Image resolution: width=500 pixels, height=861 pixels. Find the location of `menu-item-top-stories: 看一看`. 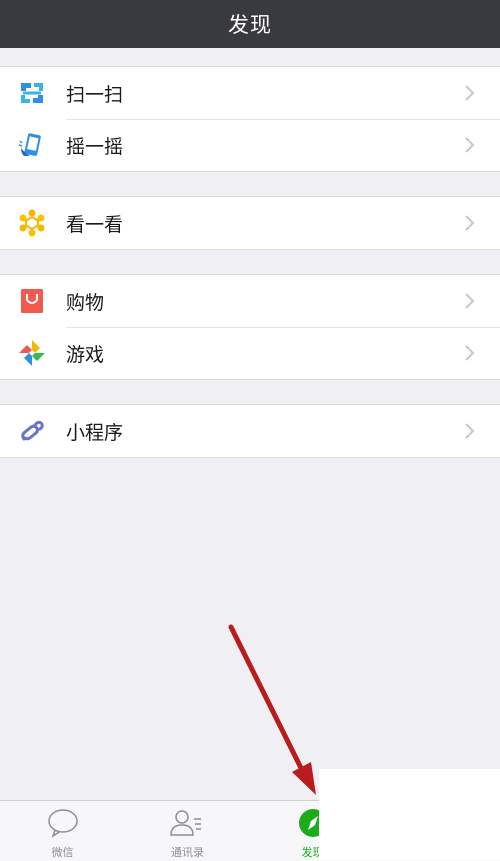

menu-item-top-stories: 看一看 is located at coordinates (250, 223).